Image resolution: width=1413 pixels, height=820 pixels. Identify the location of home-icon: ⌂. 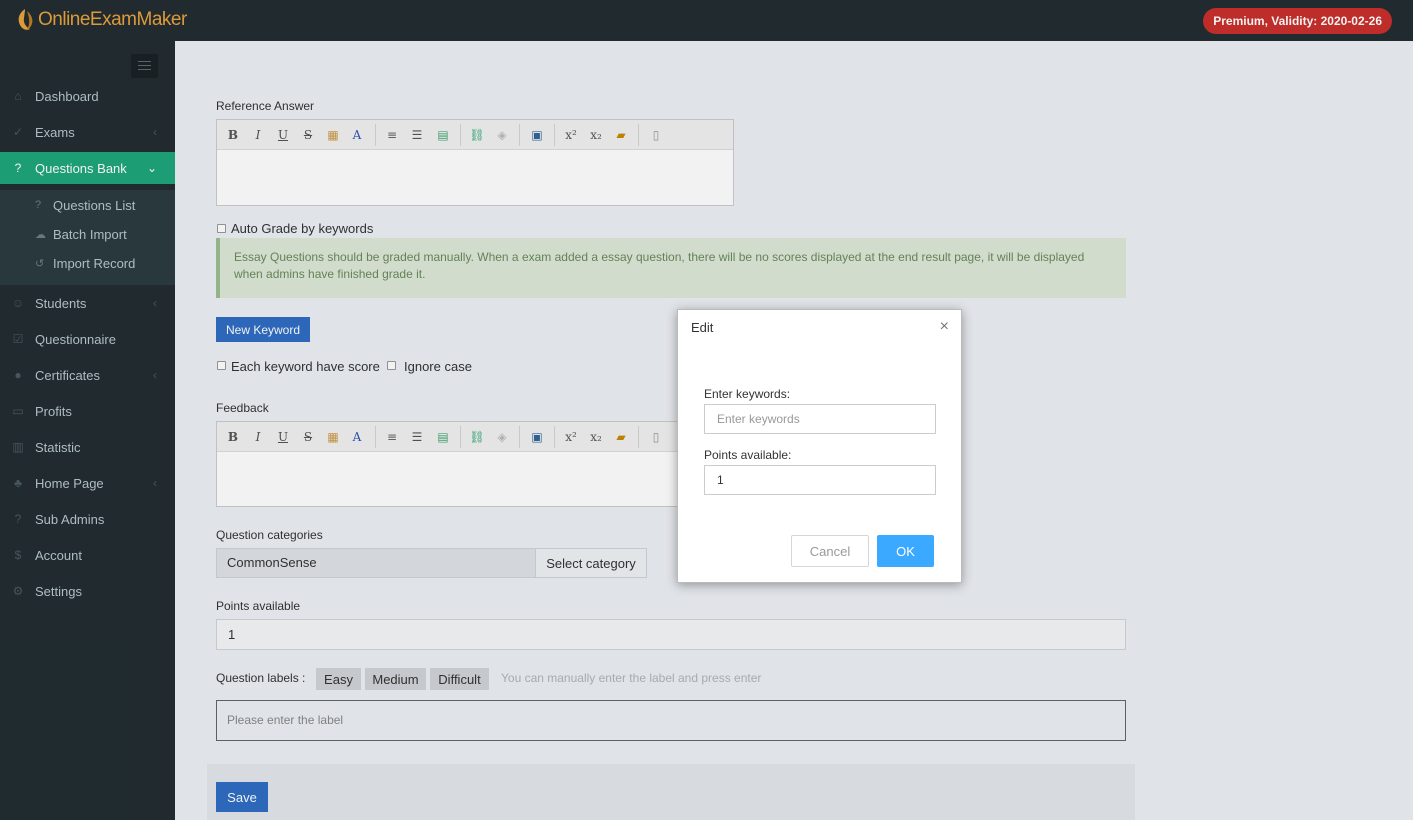
(18, 96).